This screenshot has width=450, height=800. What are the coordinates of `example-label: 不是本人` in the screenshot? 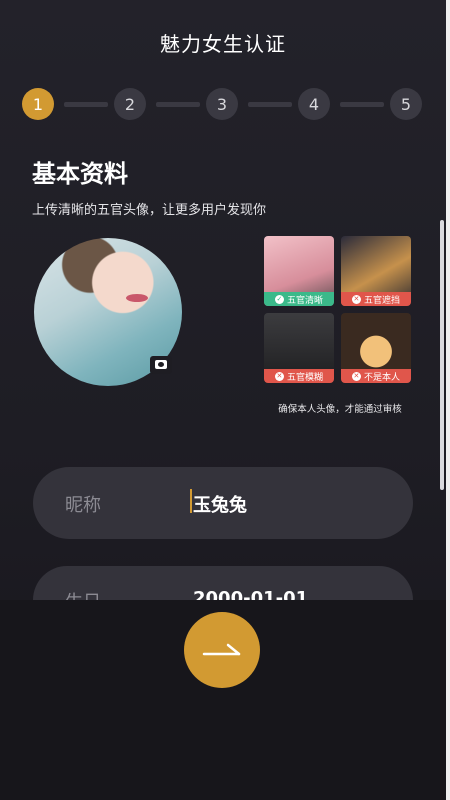 It's located at (381, 377).